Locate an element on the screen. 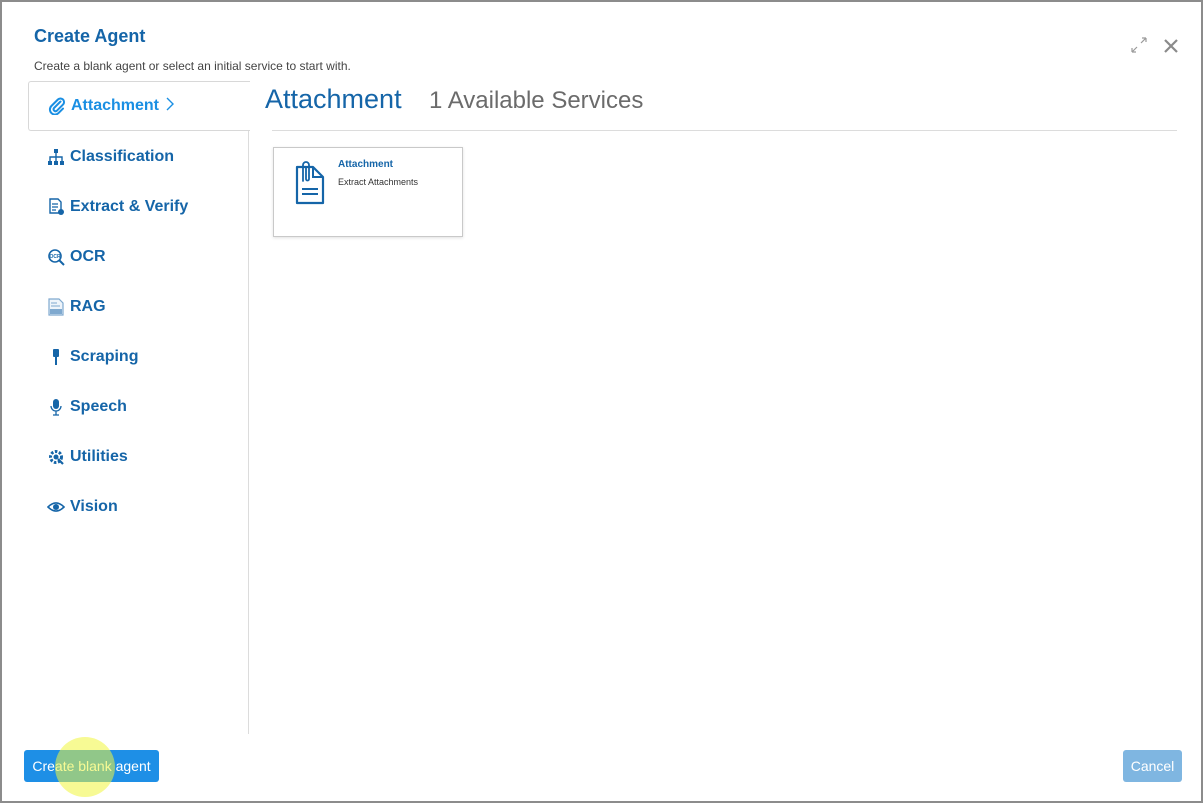  cancel-button: Cancel is located at coordinates (1152, 766).